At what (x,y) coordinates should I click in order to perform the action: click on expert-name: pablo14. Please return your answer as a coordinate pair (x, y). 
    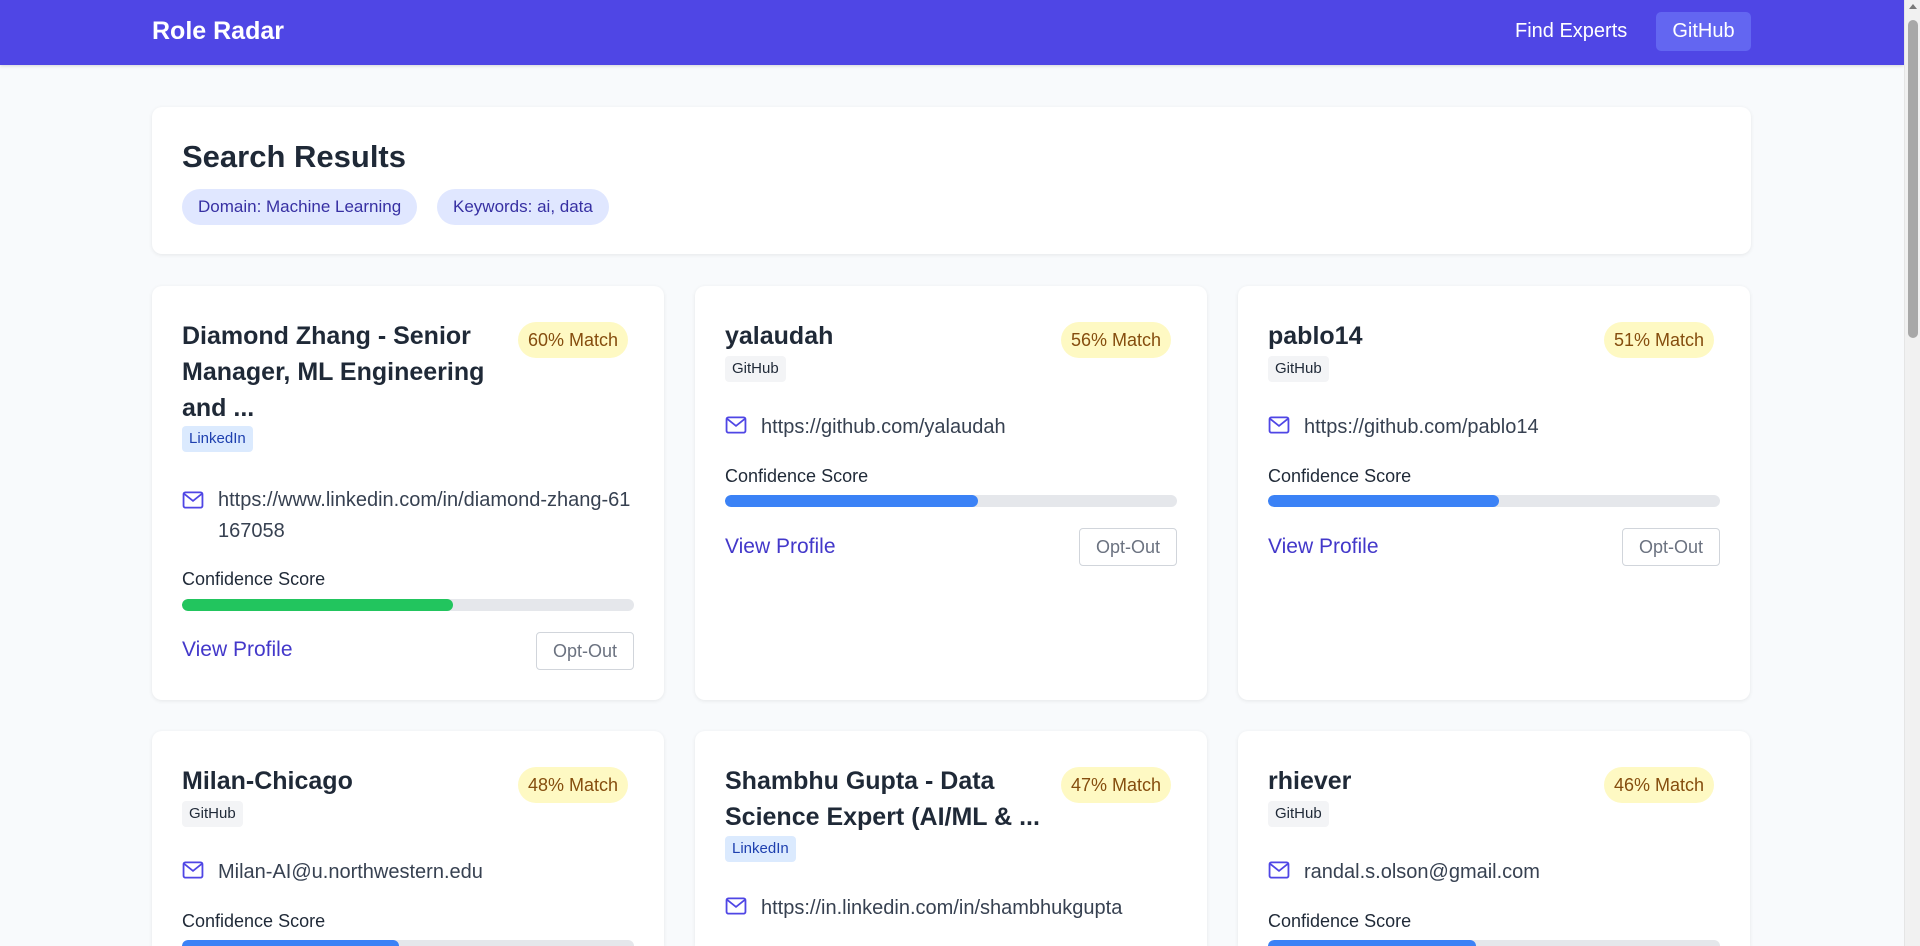
    Looking at the image, I should click on (1315, 336).